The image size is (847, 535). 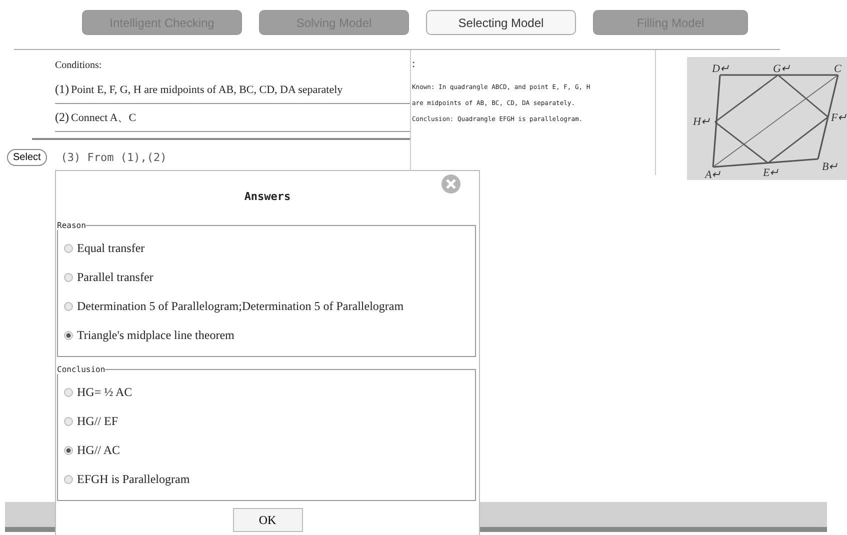 I want to click on option-label: EFGH is Parallelogram, so click(x=133, y=479).